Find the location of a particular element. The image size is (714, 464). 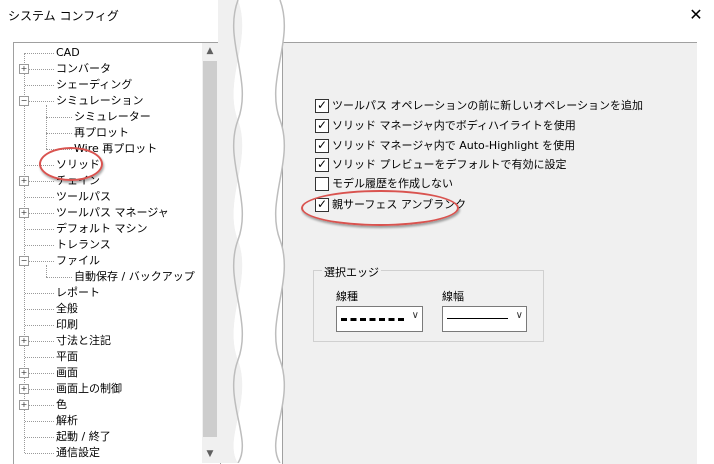

option-label: モデル履歴を作成しない is located at coordinates (392, 183).